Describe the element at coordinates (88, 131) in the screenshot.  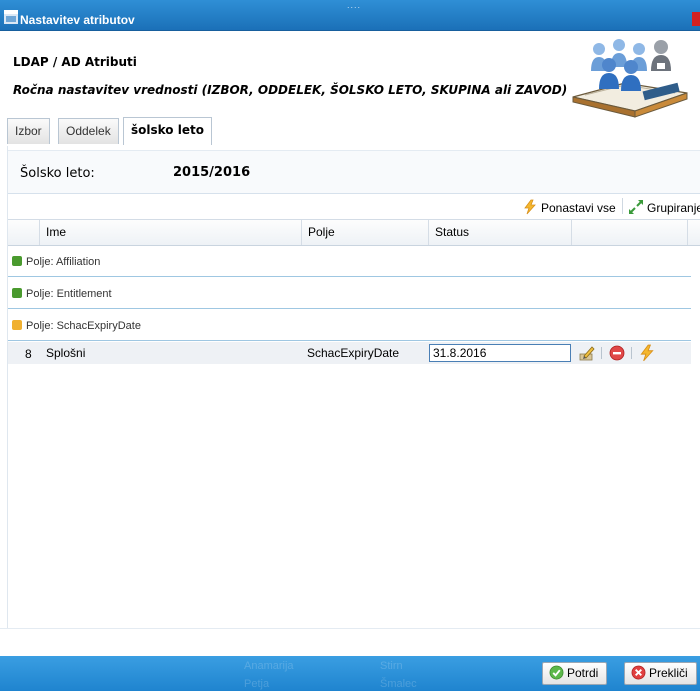
I see `tab-oddelek: Oddelek` at that location.